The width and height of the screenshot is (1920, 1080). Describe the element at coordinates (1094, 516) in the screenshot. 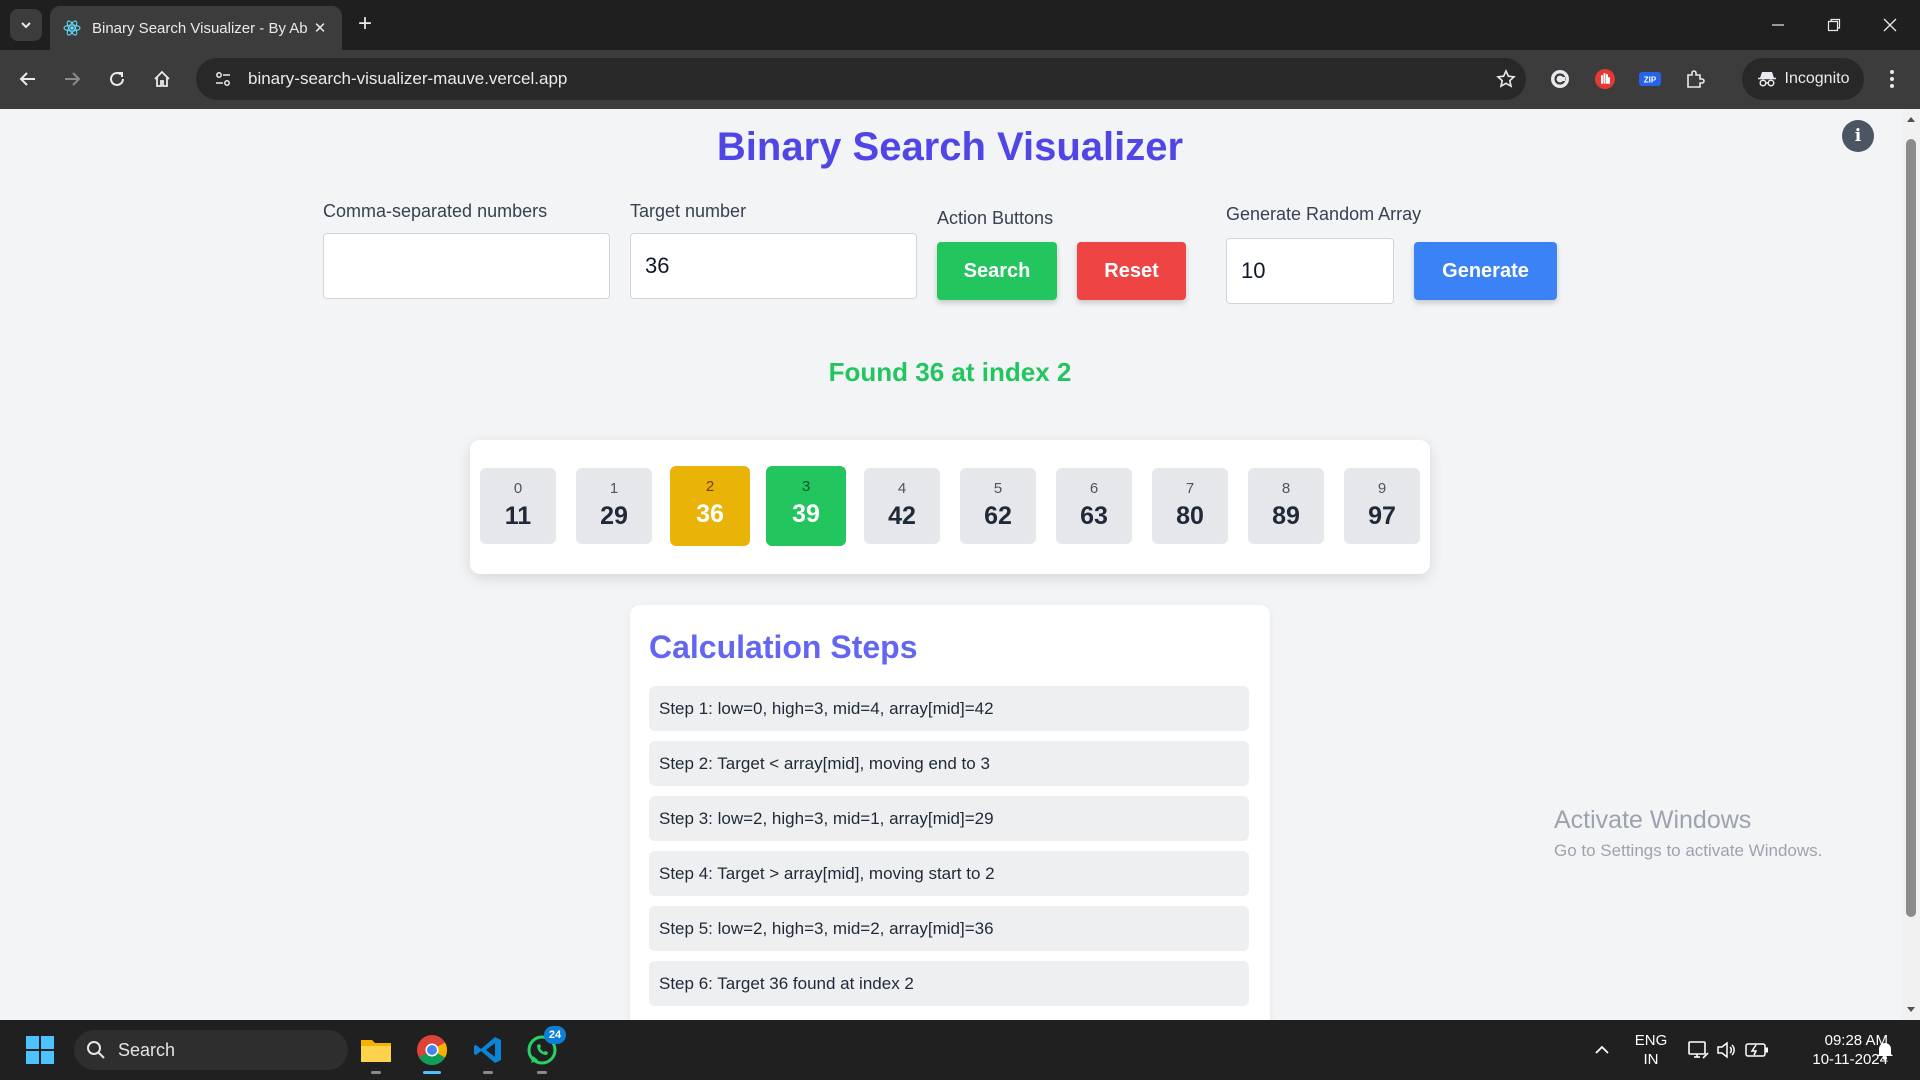

I see `cell-value: 63` at that location.